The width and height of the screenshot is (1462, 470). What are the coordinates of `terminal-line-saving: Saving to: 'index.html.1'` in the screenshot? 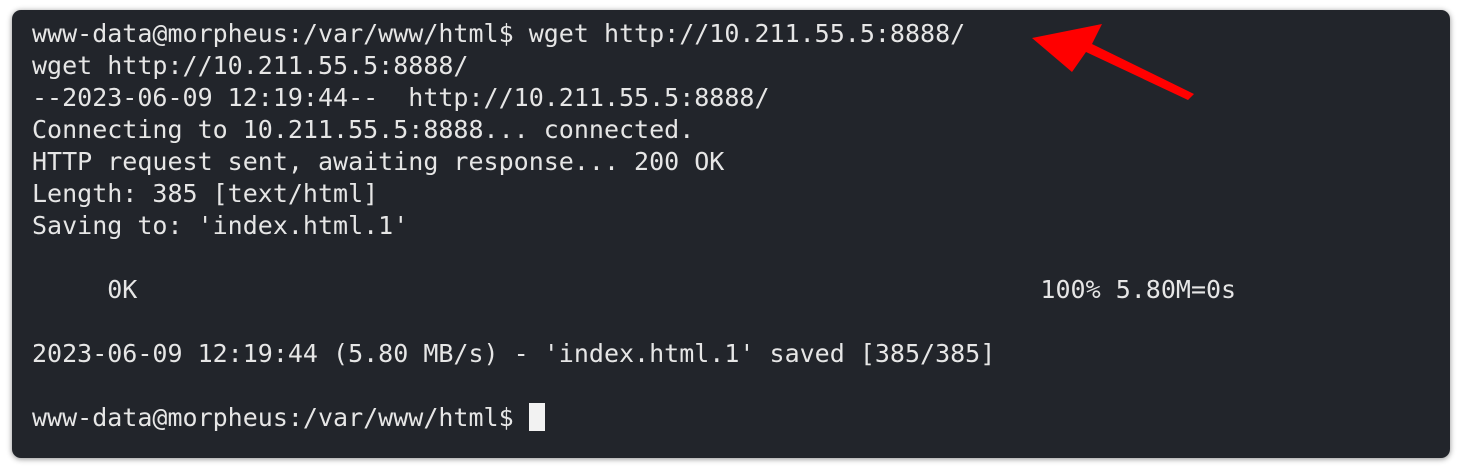 It's located at (220, 225).